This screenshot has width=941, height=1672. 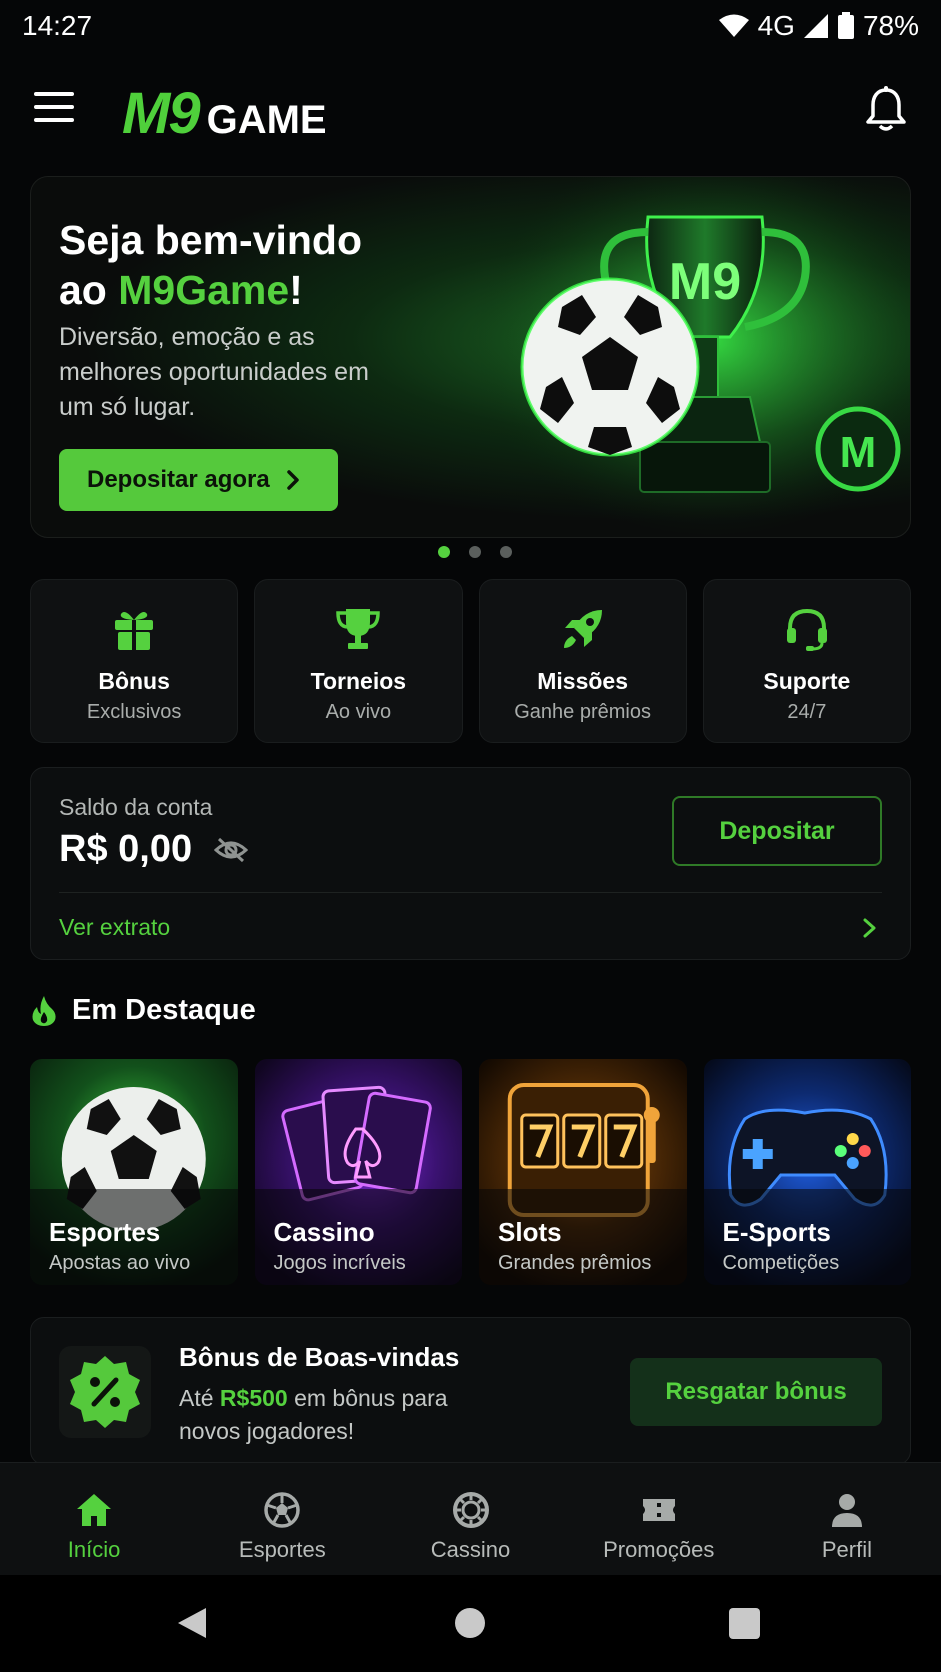 I want to click on eye-off-icon, so click(x=231, y=850).